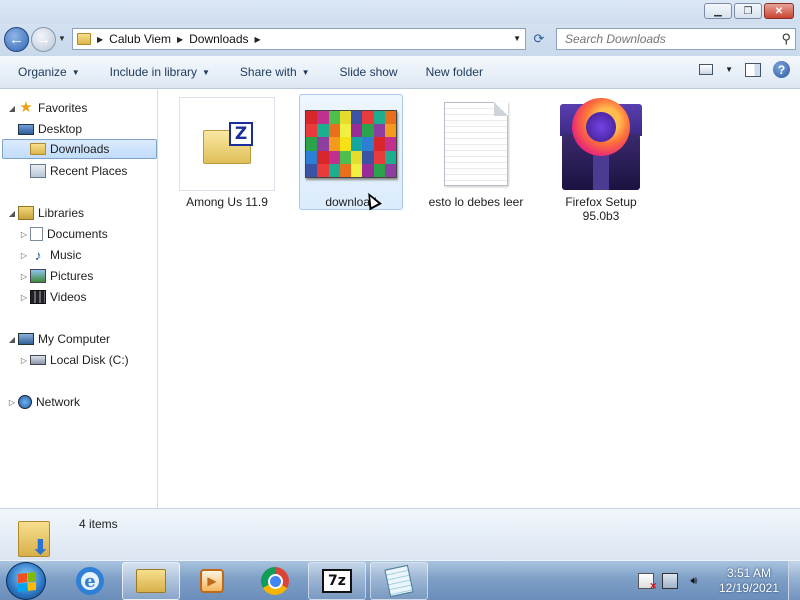 Image resolution: width=800 pixels, height=600 pixels. What do you see at coordinates (73, 360) in the screenshot?
I see `nav-local-disk: ▷ Local Disk (C:)` at bounding box center [73, 360].